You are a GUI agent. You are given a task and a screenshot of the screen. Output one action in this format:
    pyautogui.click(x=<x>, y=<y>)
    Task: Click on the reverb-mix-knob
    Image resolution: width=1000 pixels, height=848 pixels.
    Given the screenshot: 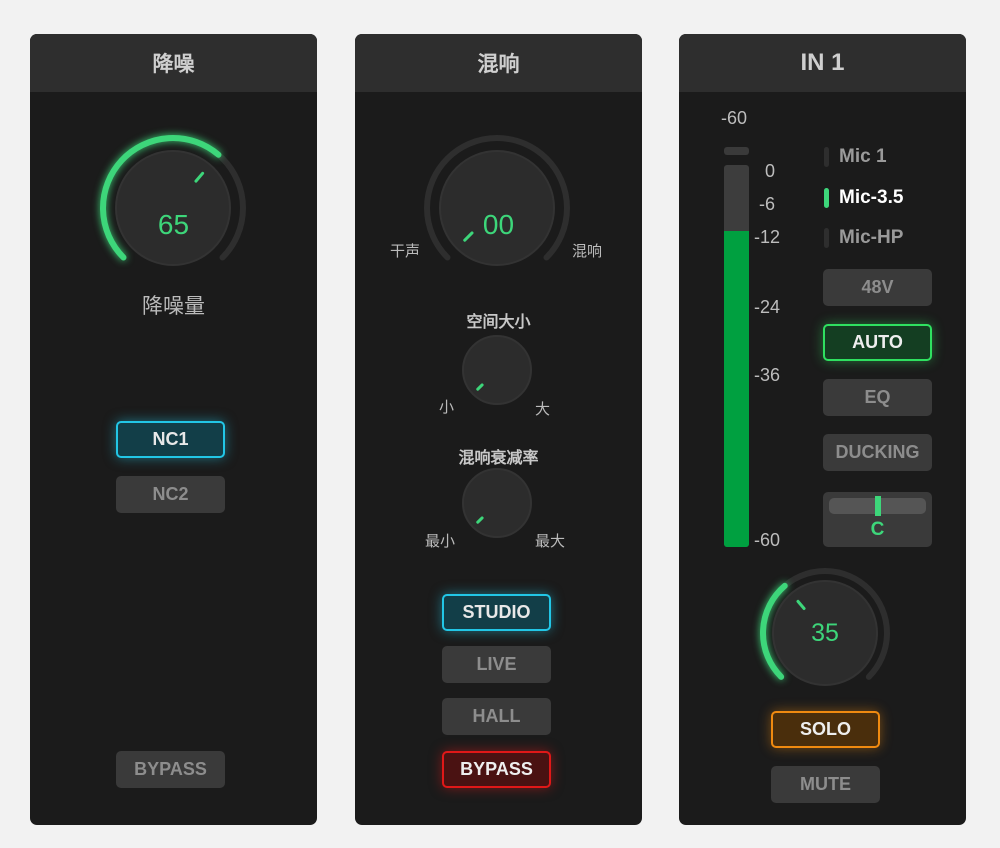 What is the action you would take?
    pyautogui.click(x=497, y=208)
    